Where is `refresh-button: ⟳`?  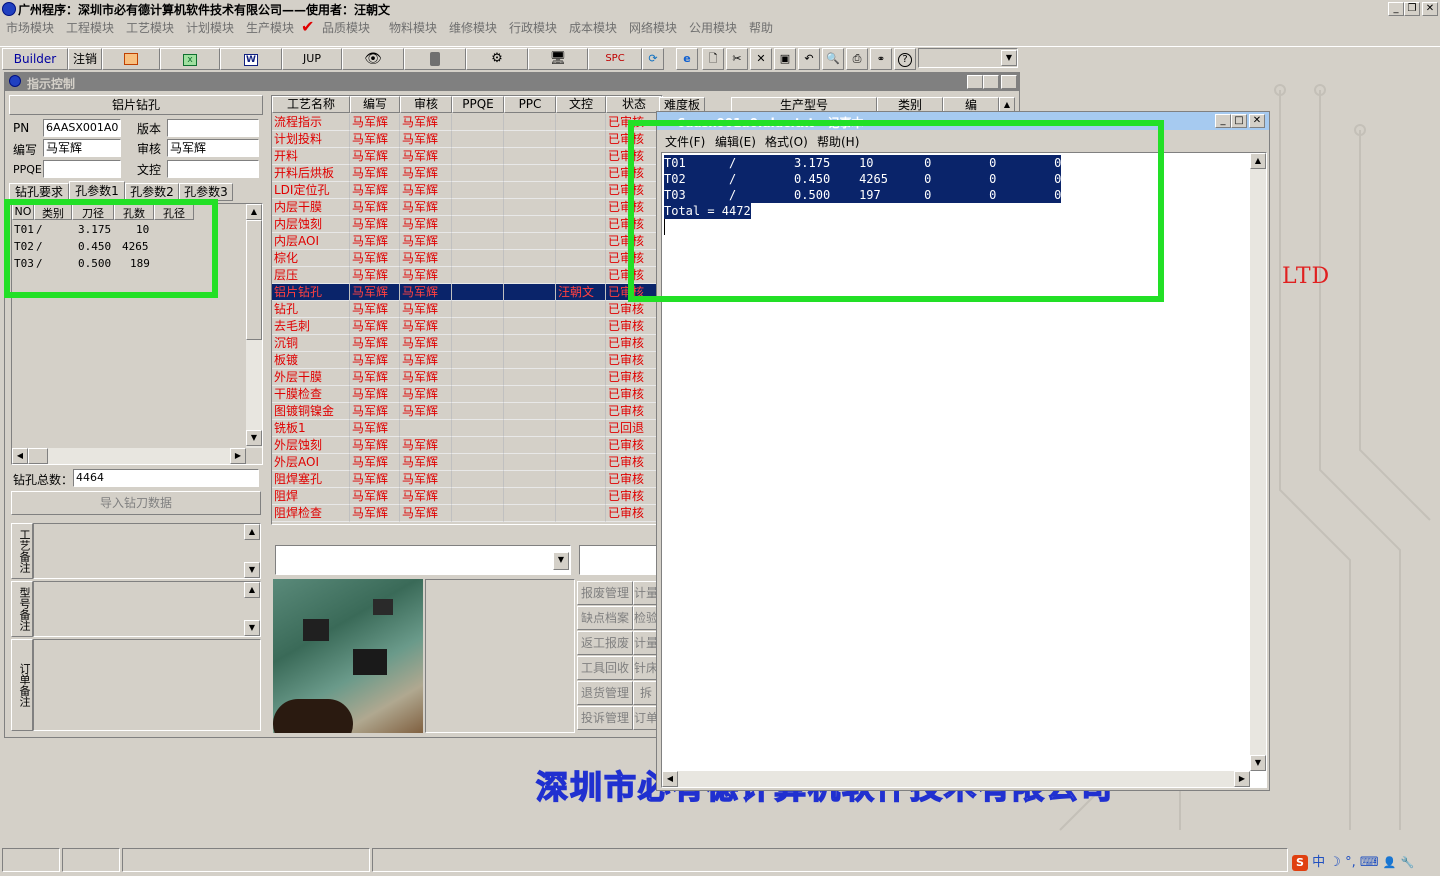 refresh-button: ⟳ is located at coordinates (653, 59).